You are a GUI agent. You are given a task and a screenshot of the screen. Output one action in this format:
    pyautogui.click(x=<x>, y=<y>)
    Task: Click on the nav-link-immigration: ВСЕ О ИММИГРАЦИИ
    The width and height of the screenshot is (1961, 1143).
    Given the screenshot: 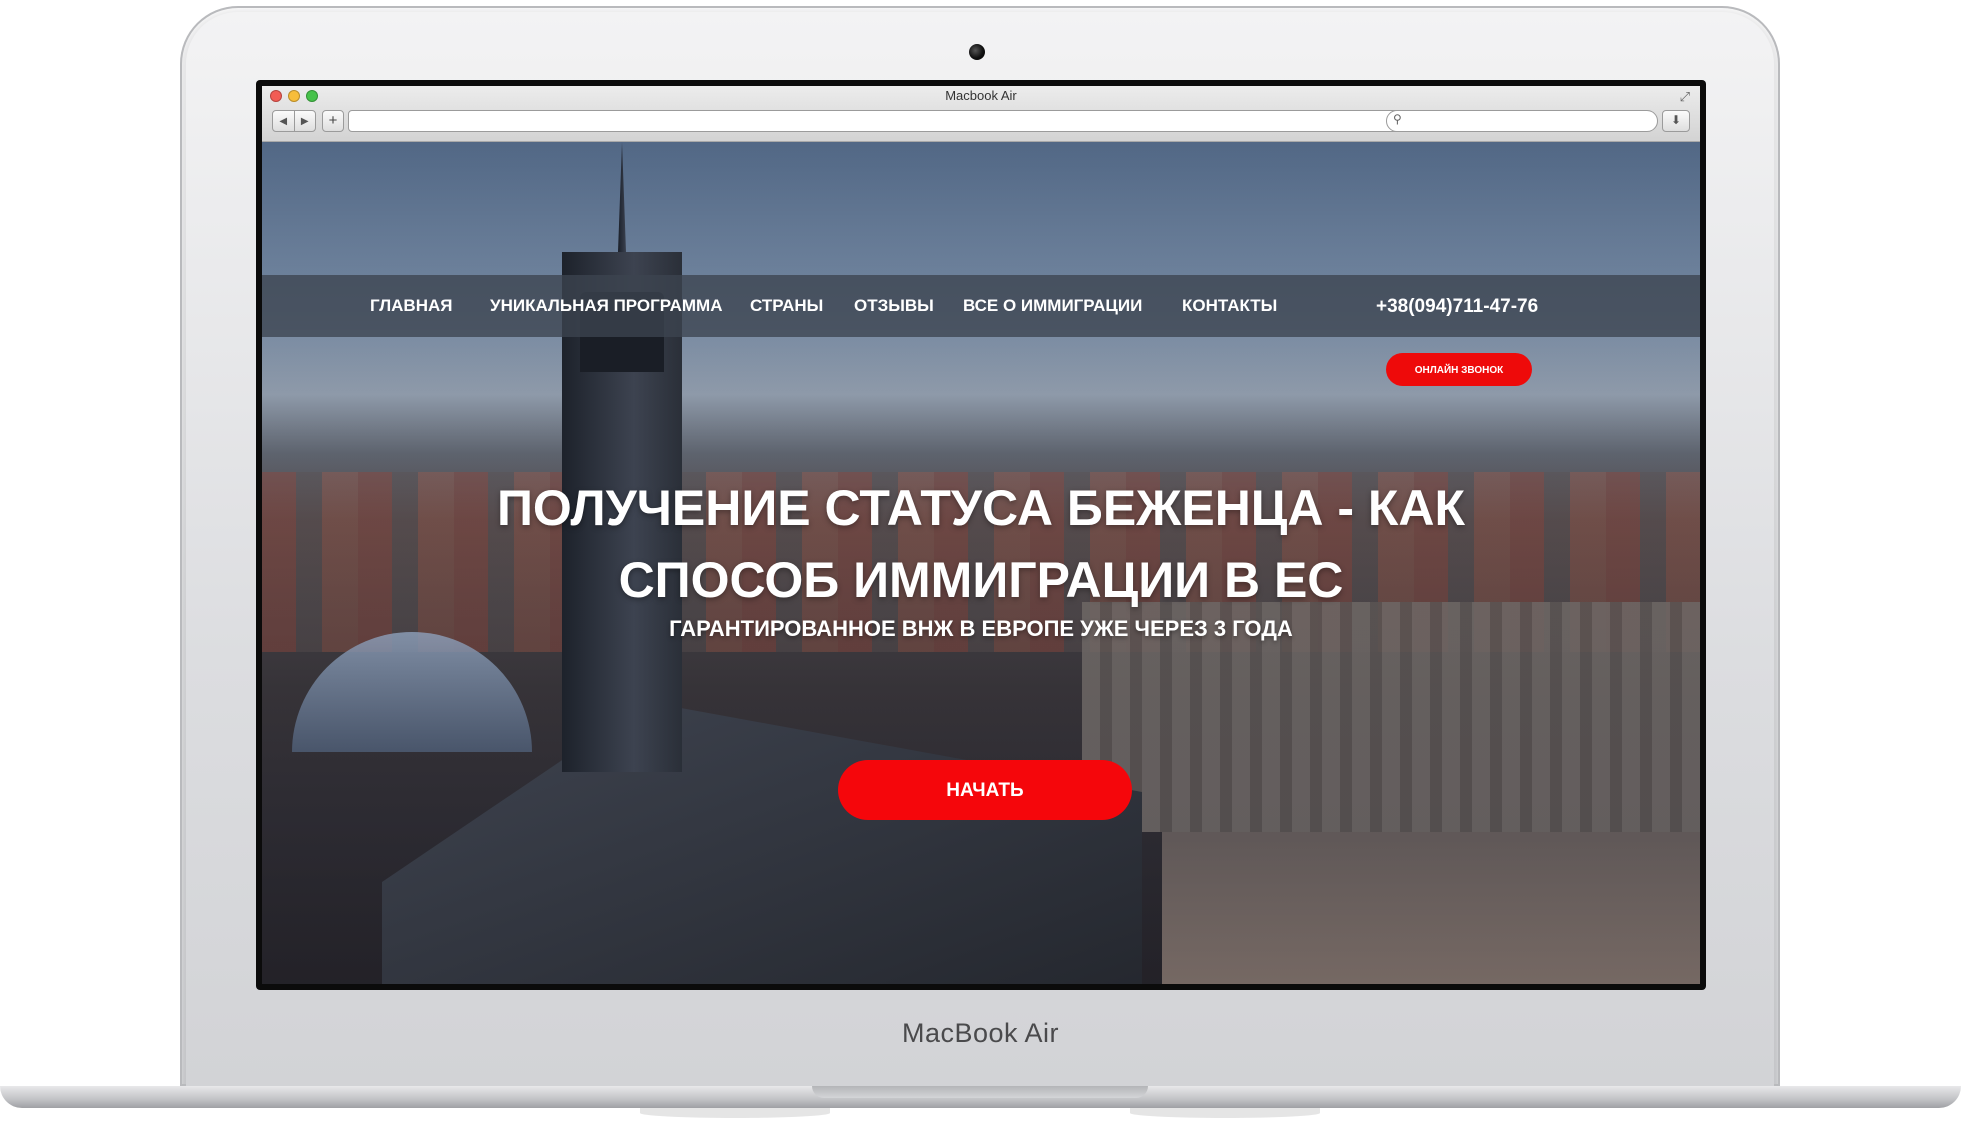 What is the action you would take?
    pyautogui.click(x=1052, y=306)
    